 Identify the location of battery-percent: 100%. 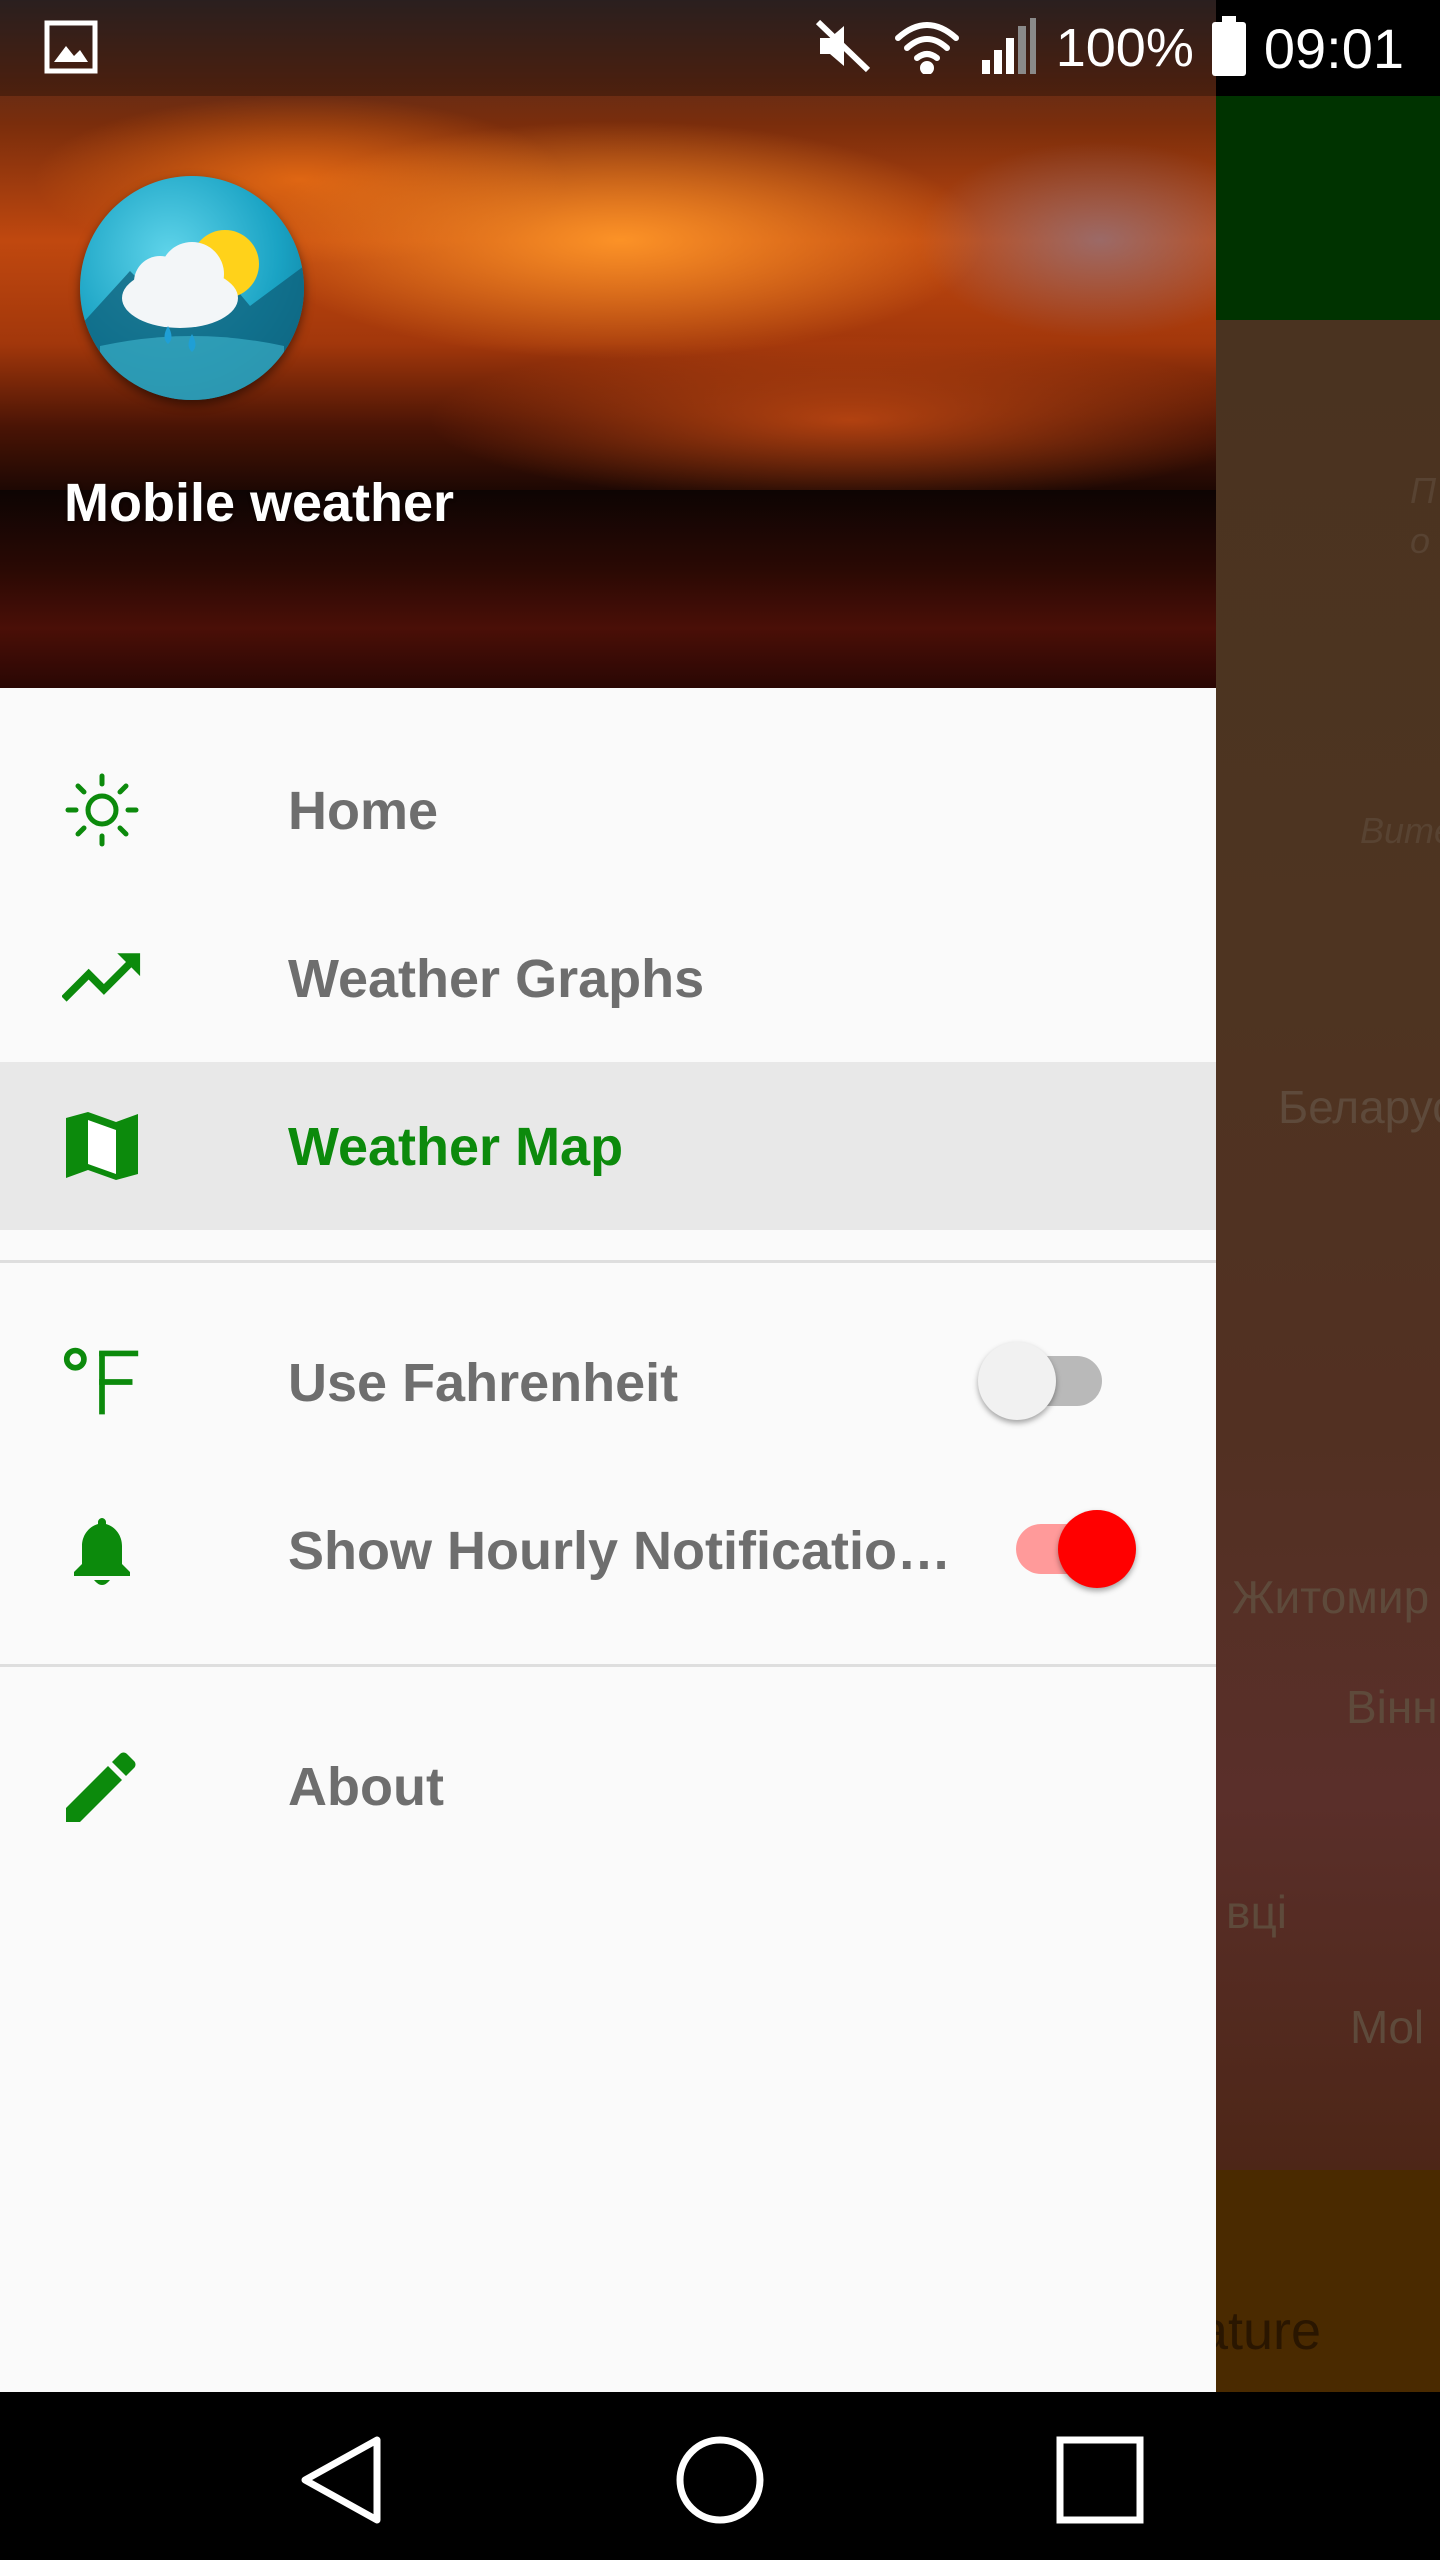
(1124, 48).